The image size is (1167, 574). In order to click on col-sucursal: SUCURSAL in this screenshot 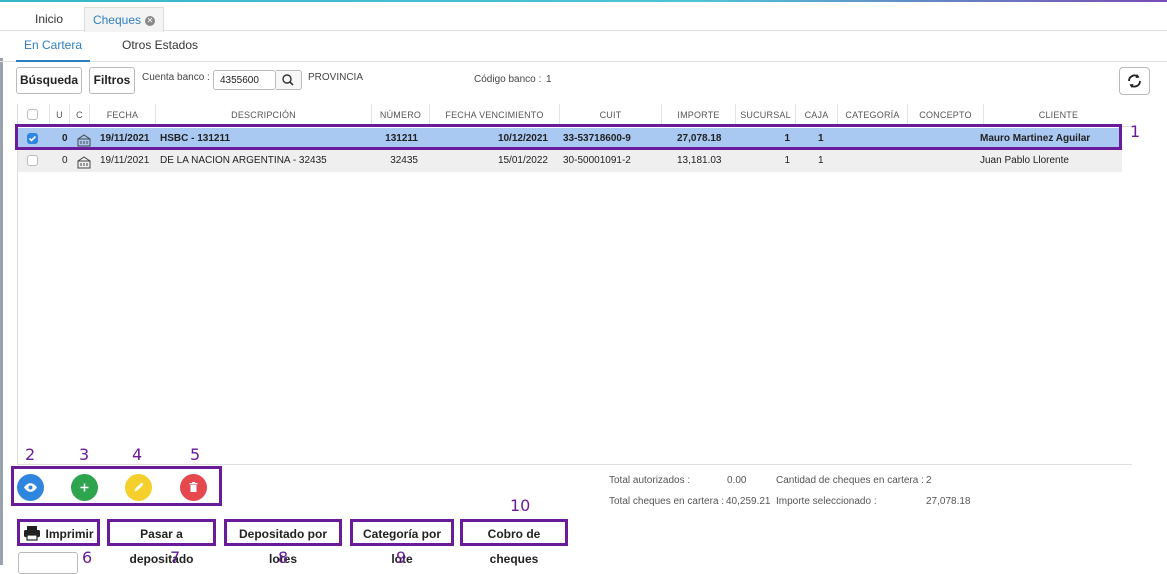, I will do `click(766, 115)`.